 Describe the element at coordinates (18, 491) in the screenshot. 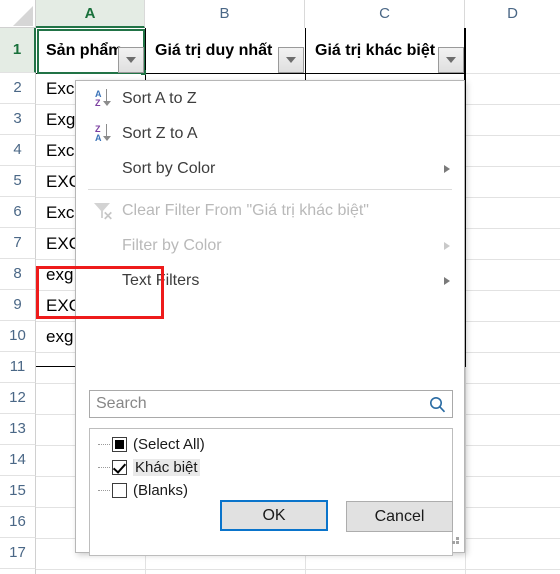

I see `row-header-15: 15` at that location.